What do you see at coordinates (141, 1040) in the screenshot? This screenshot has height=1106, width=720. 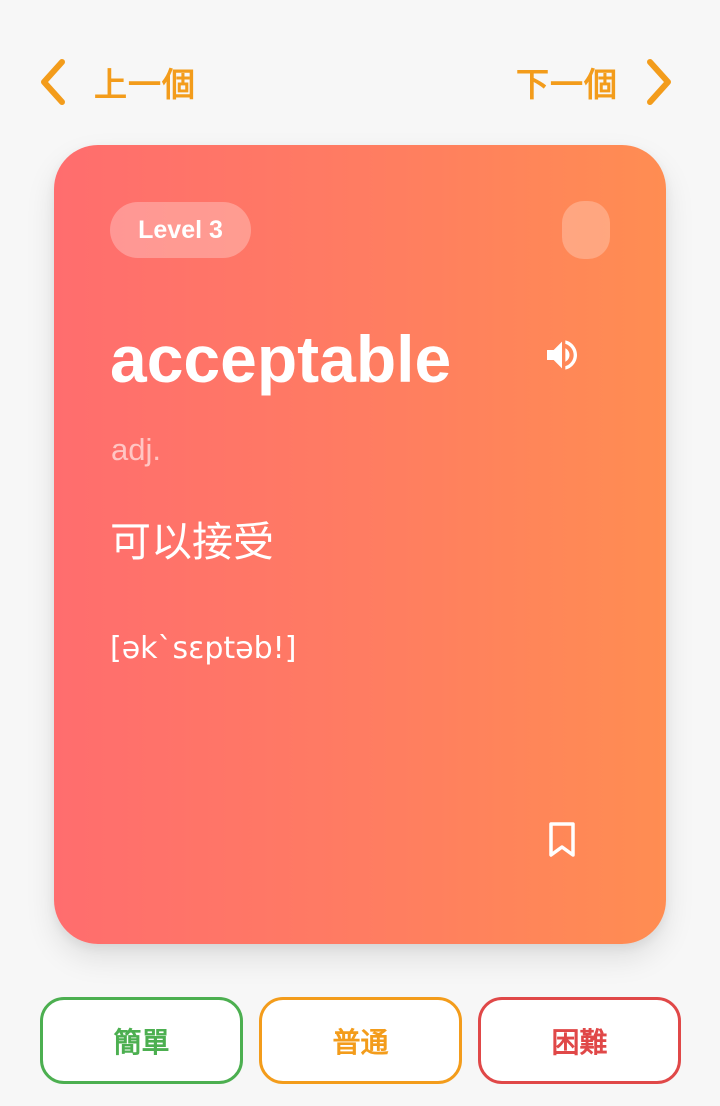 I see `easy-button: 簡單` at bounding box center [141, 1040].